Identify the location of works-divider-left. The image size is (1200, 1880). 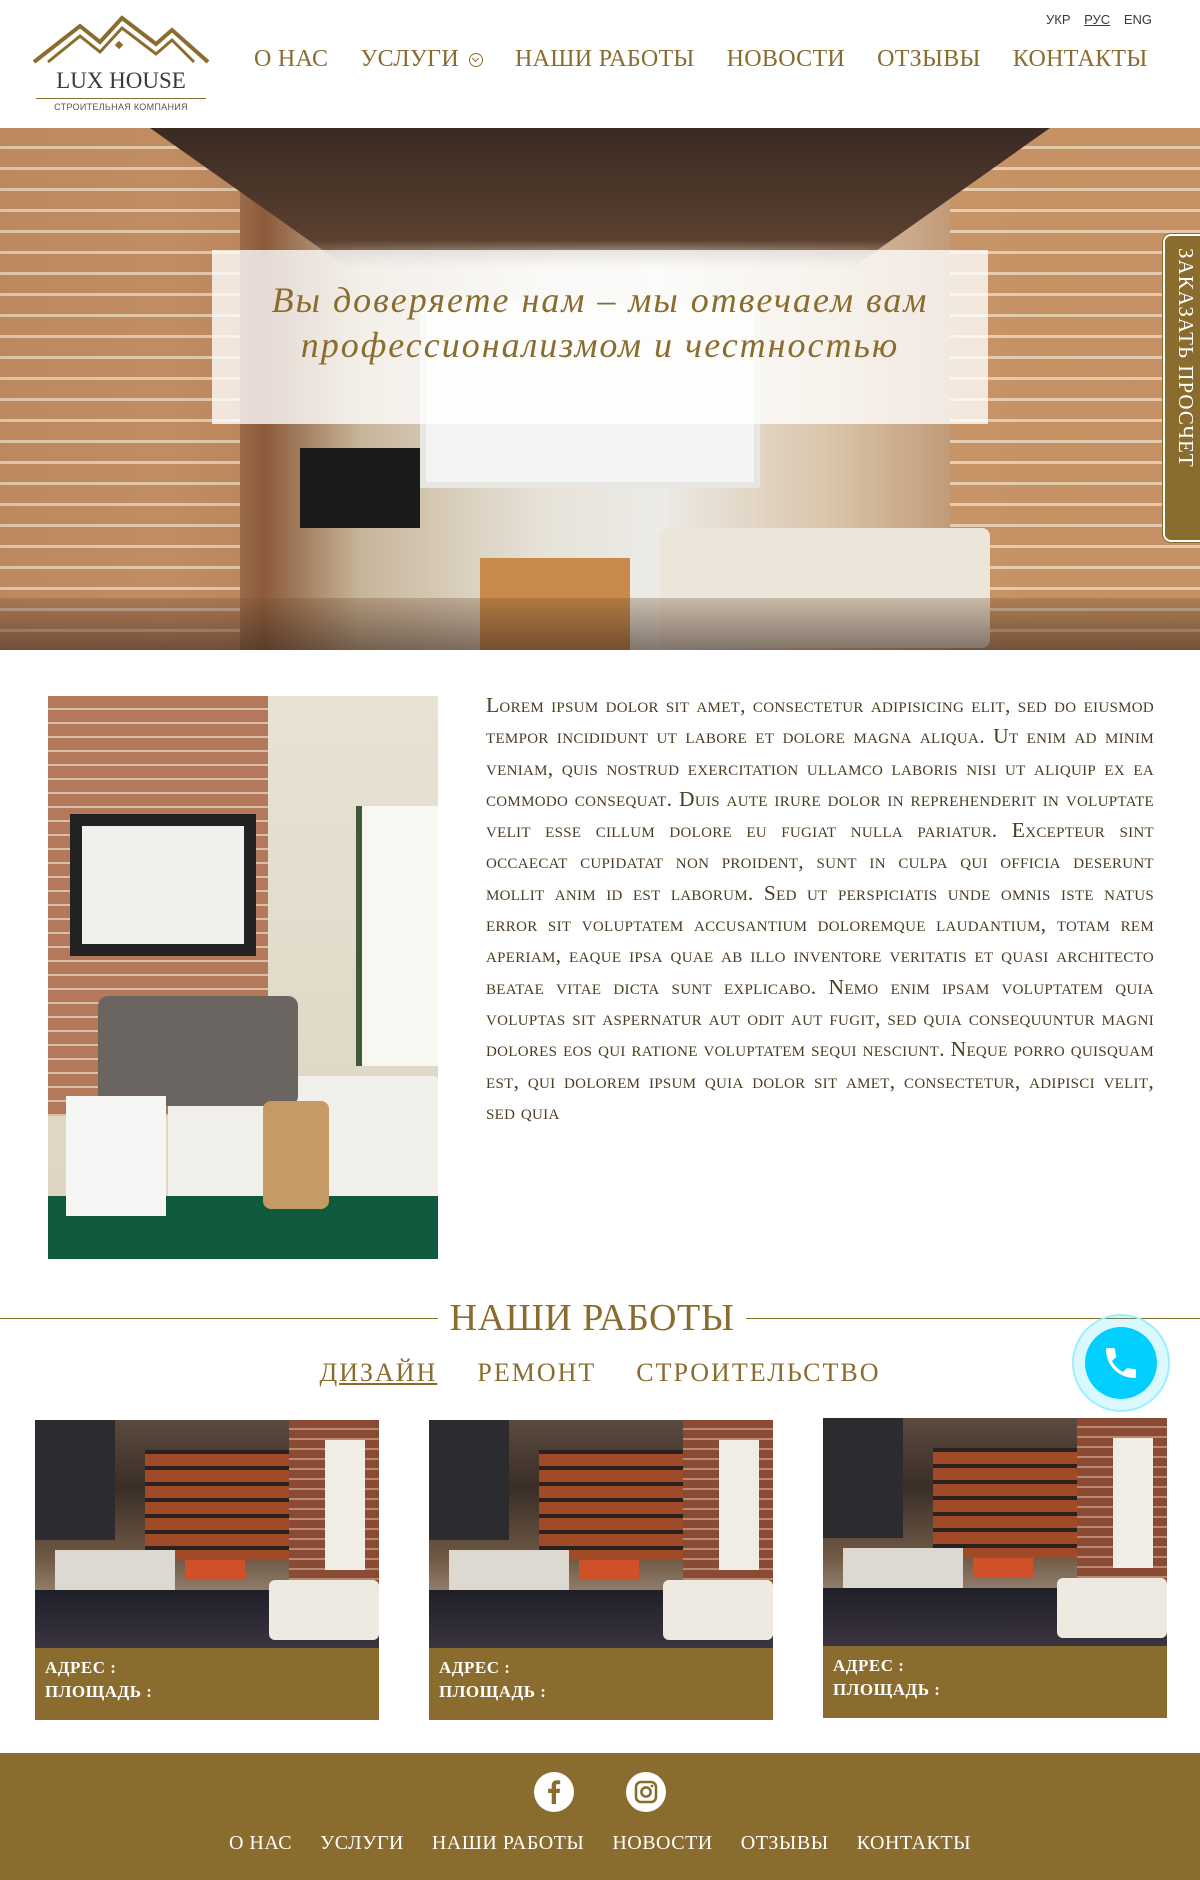
(219, 1318).